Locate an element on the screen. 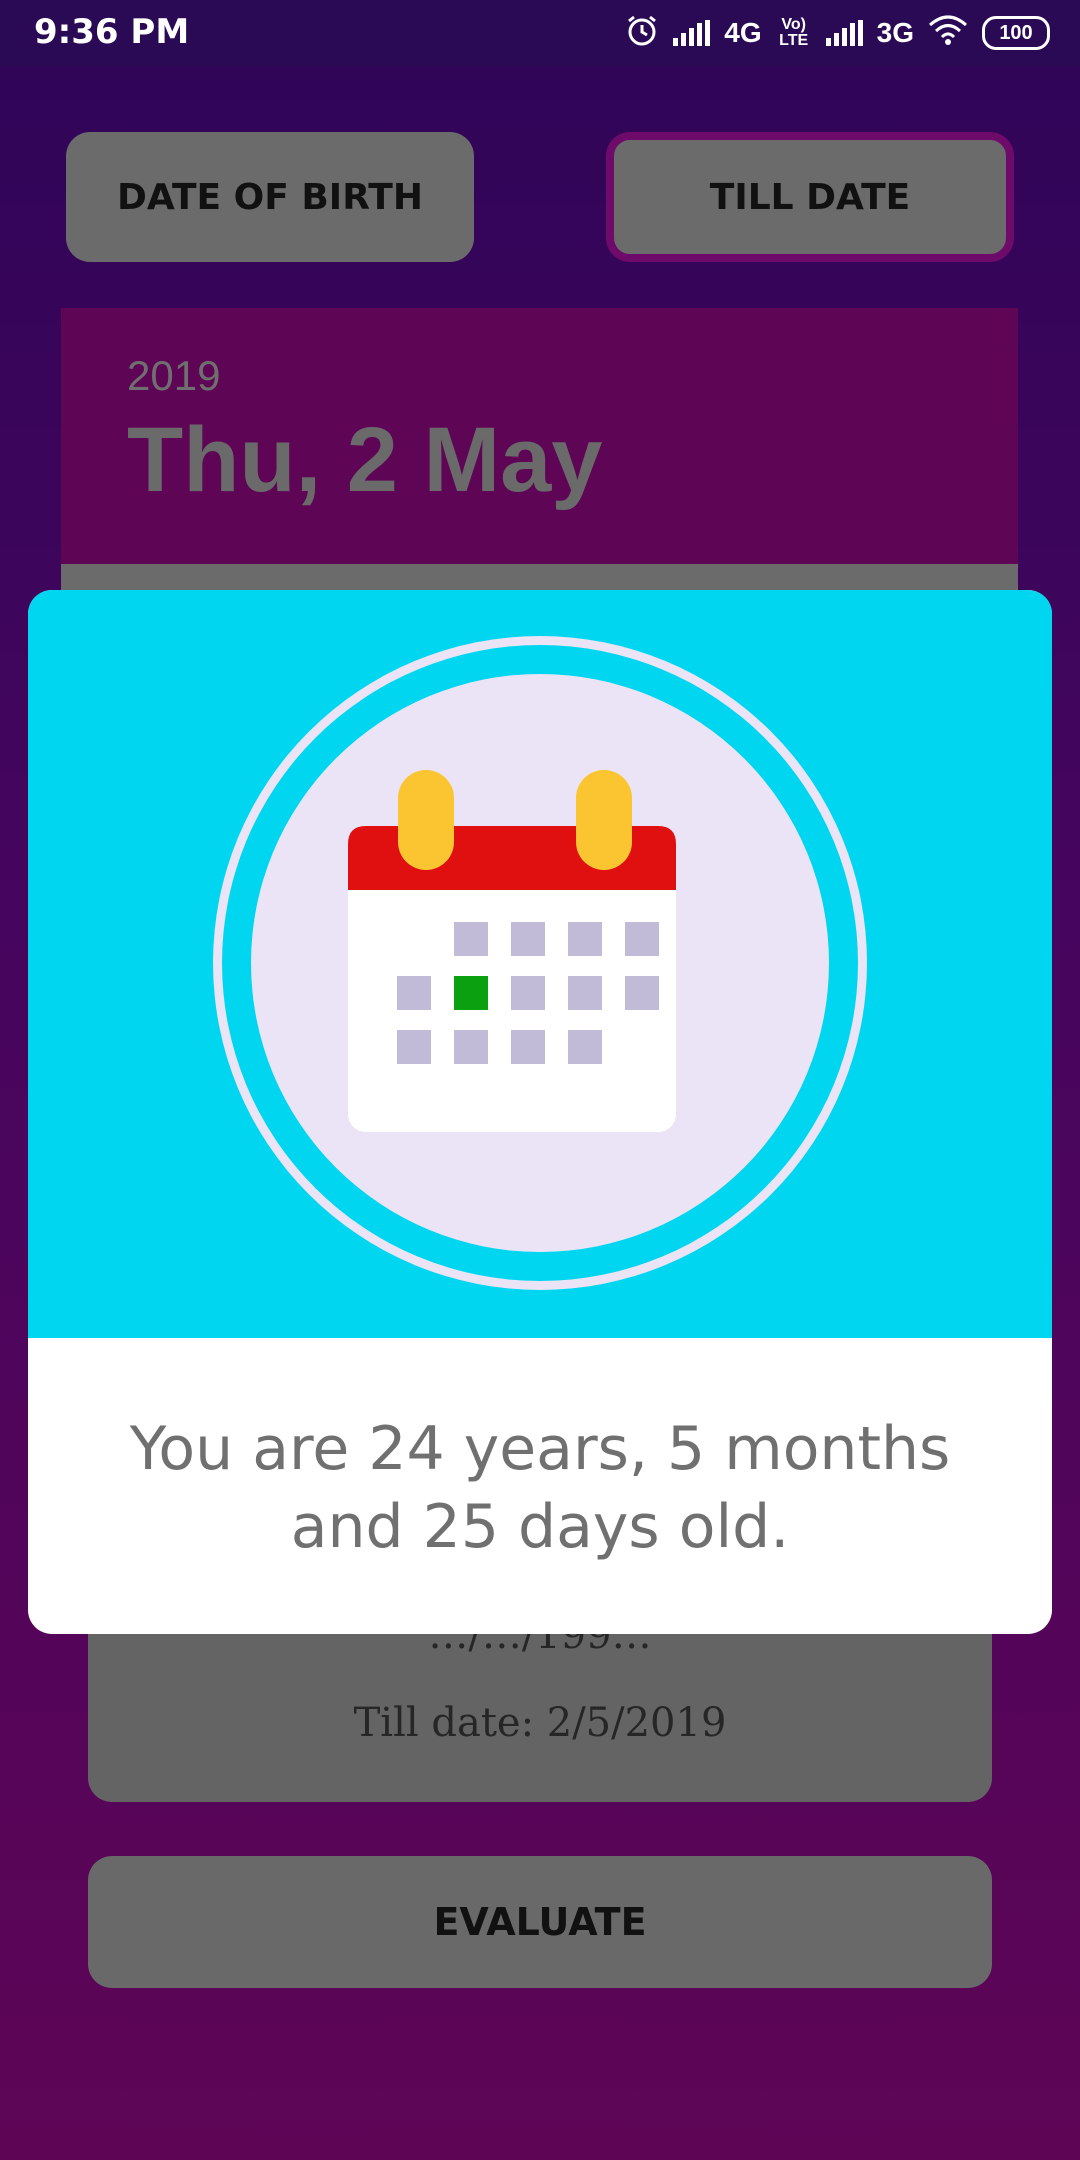 The height and width of the screenshot is (2160, 1080). battery-level: 100 is located at coordinates (1016, 32).